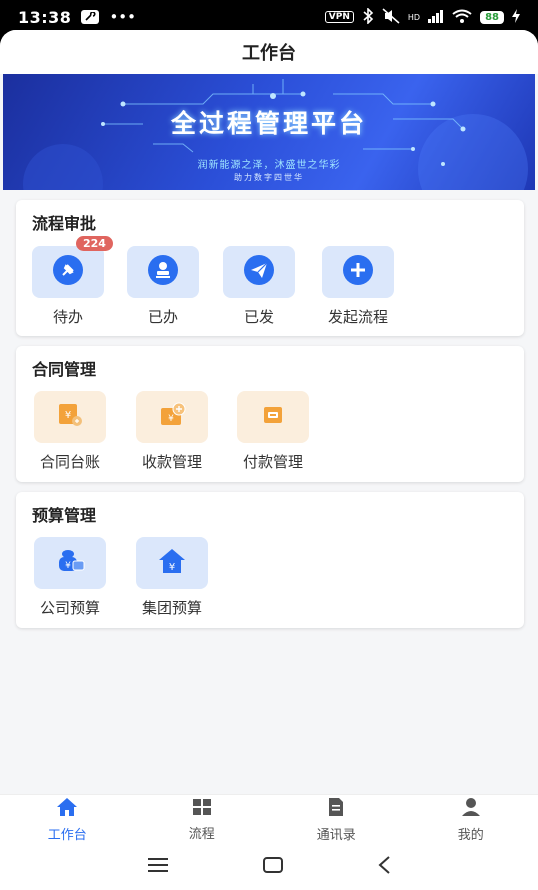 The image size is (538, 890). I want to click on company-budget-icon-box: ¥, so click(70, 563).